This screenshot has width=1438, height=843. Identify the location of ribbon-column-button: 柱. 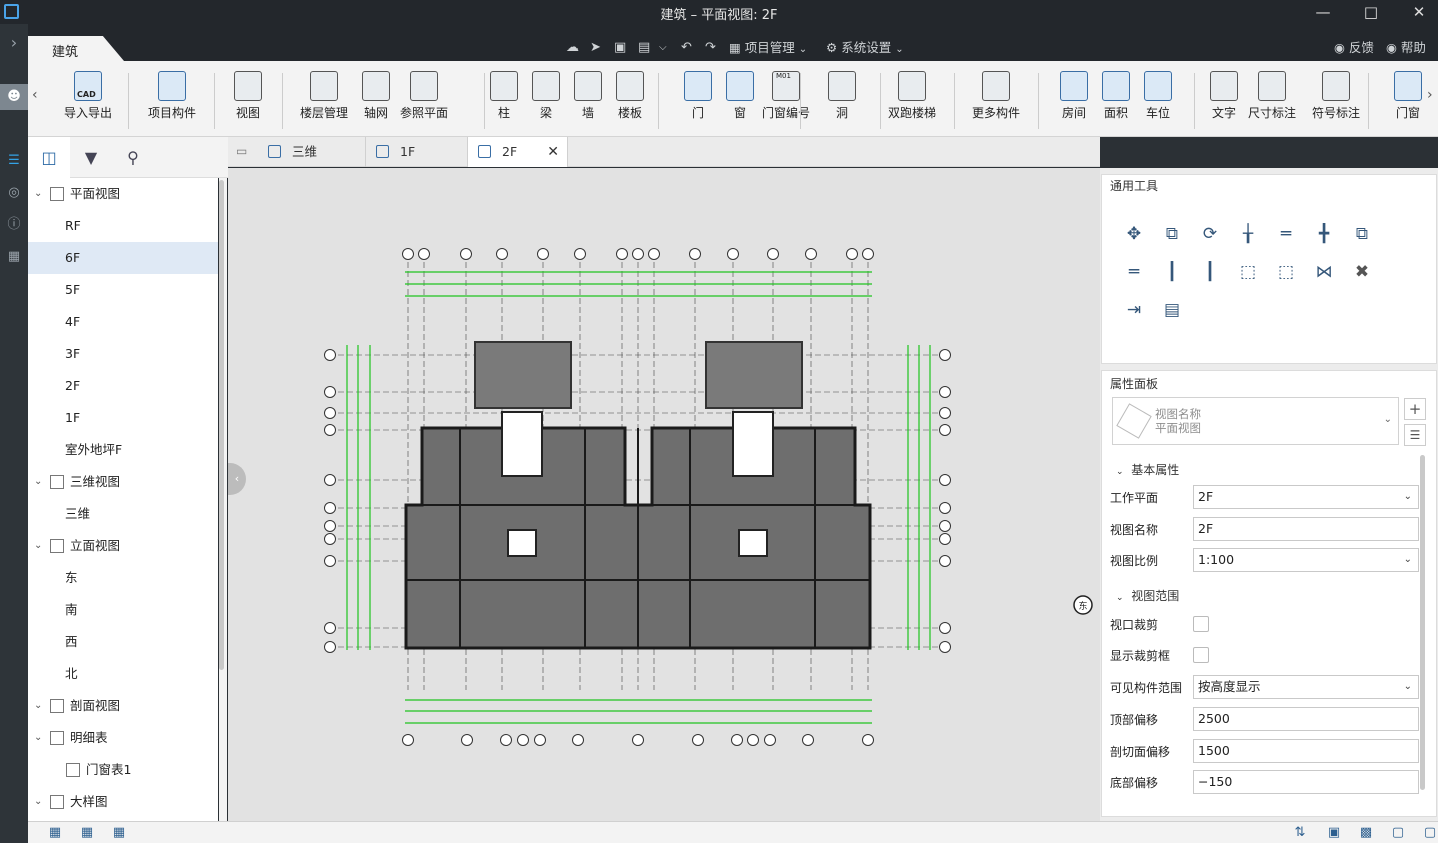
(504, 96).